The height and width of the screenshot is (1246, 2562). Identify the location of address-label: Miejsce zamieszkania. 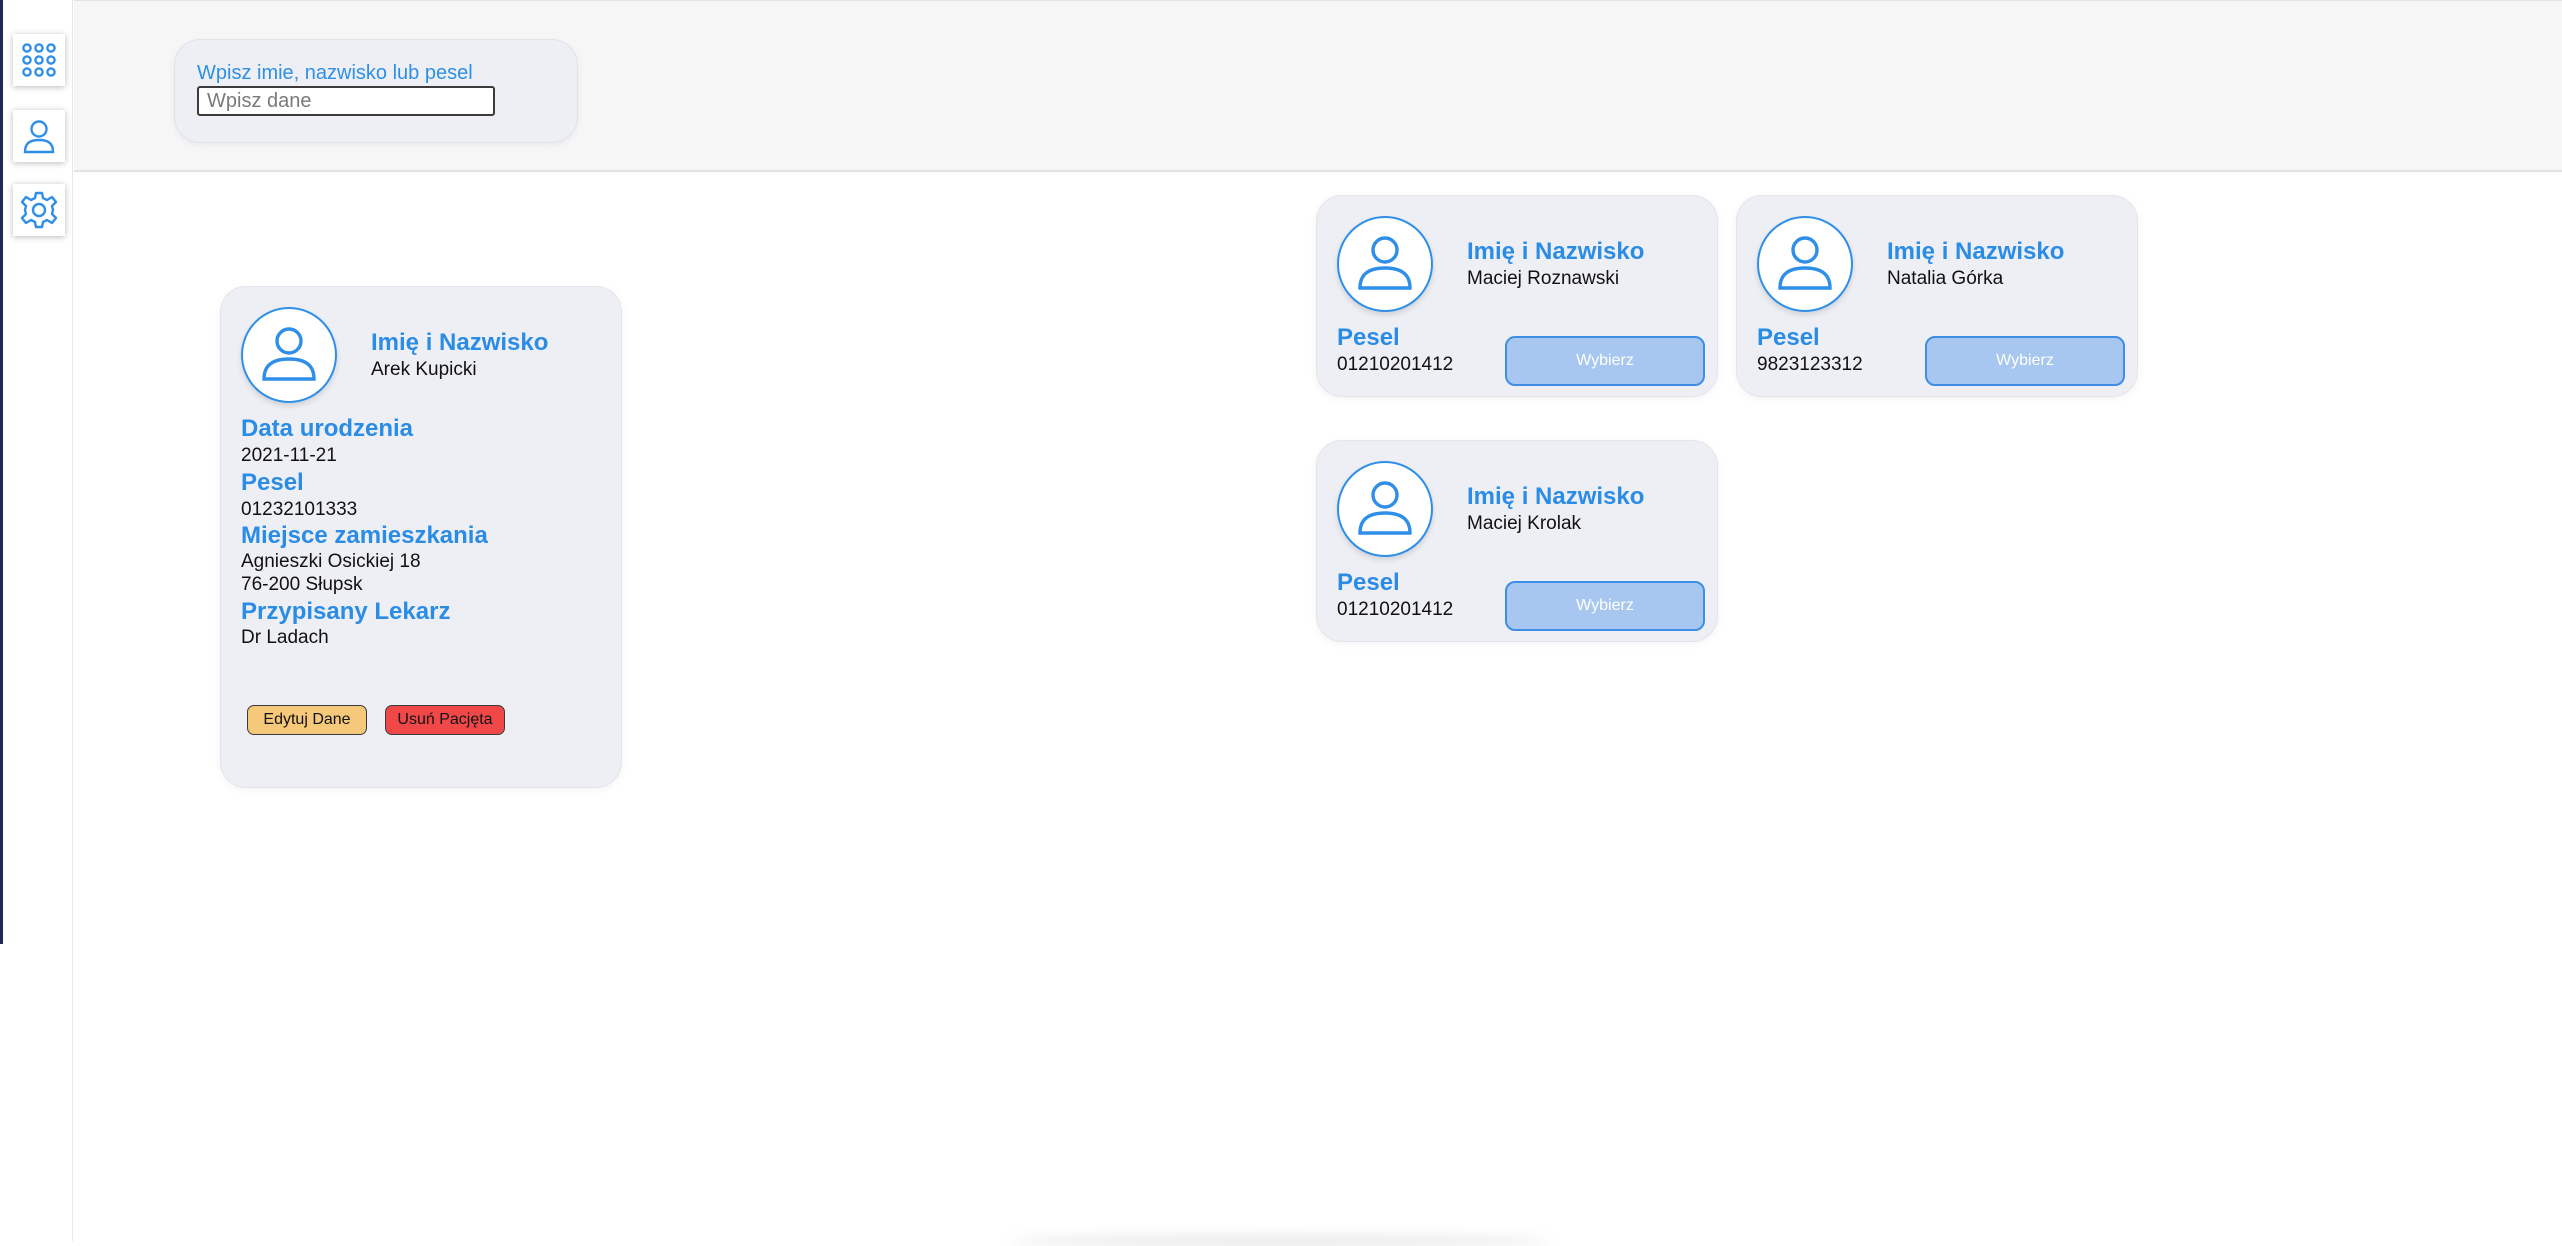
(364, 535).